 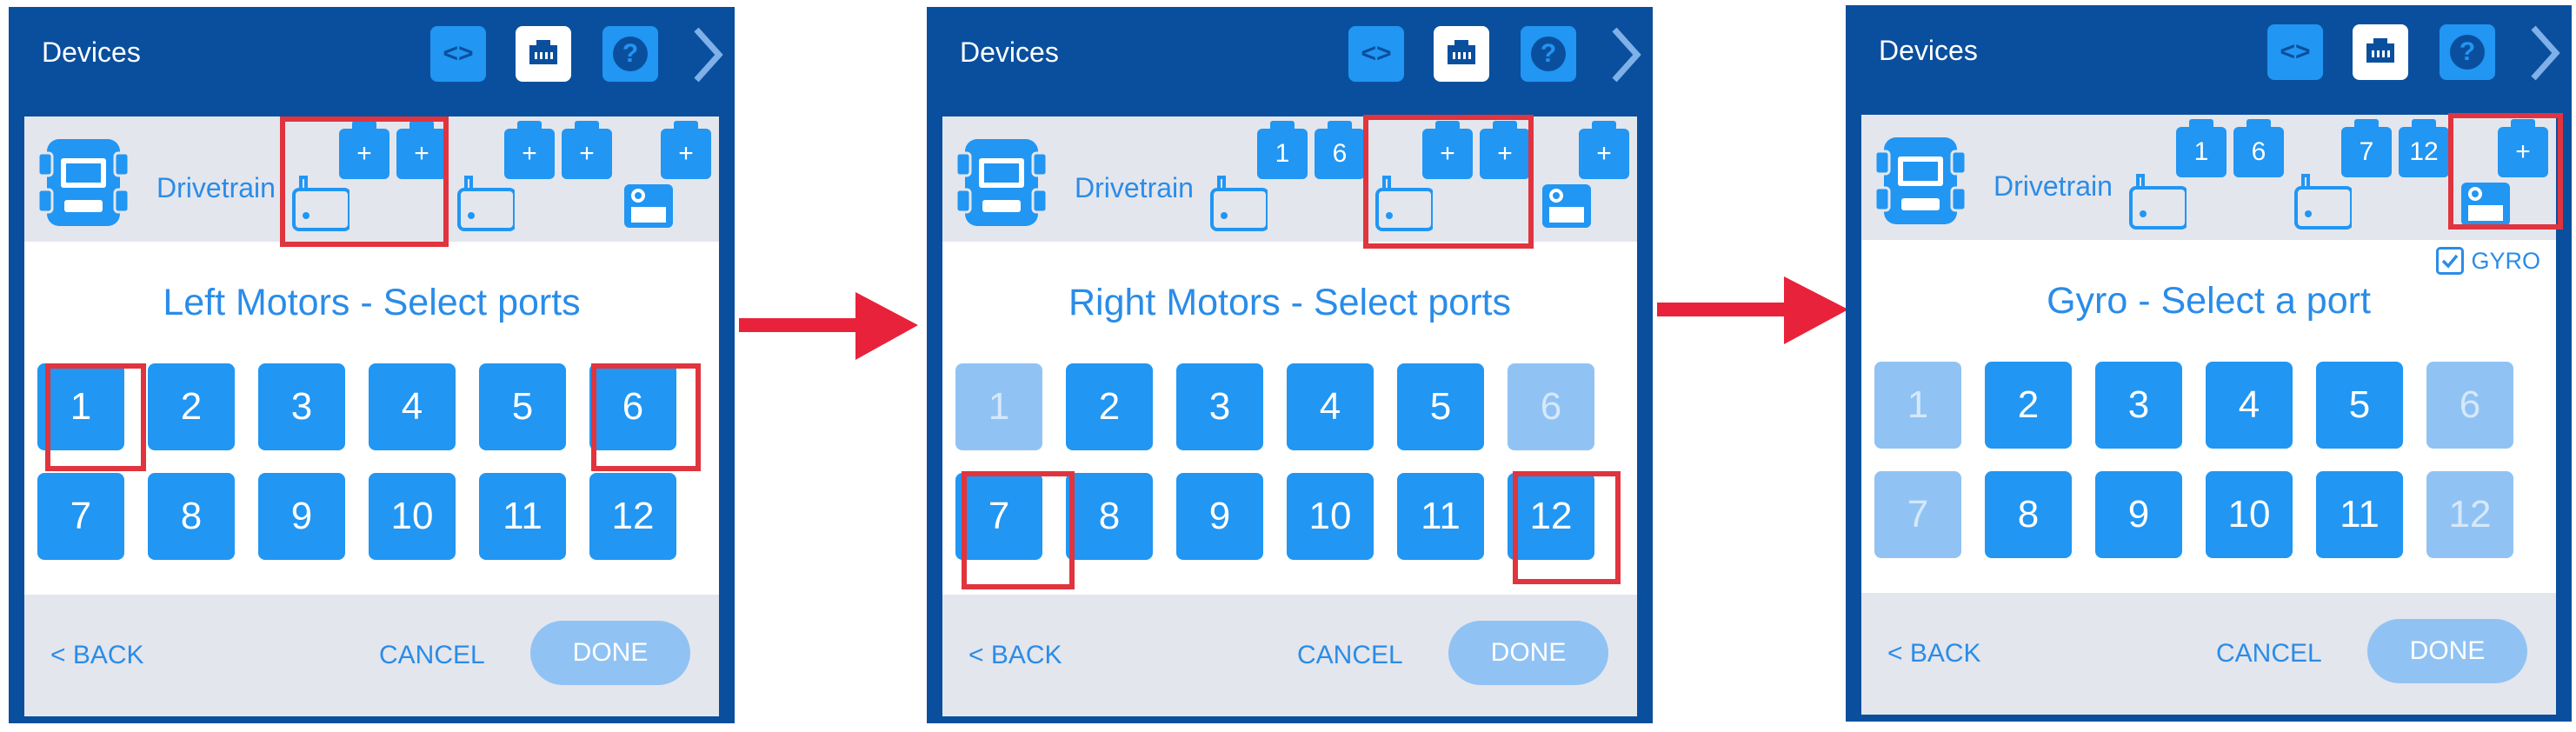 I want to click on motor-port-b: +, so click(x=587, y=150).